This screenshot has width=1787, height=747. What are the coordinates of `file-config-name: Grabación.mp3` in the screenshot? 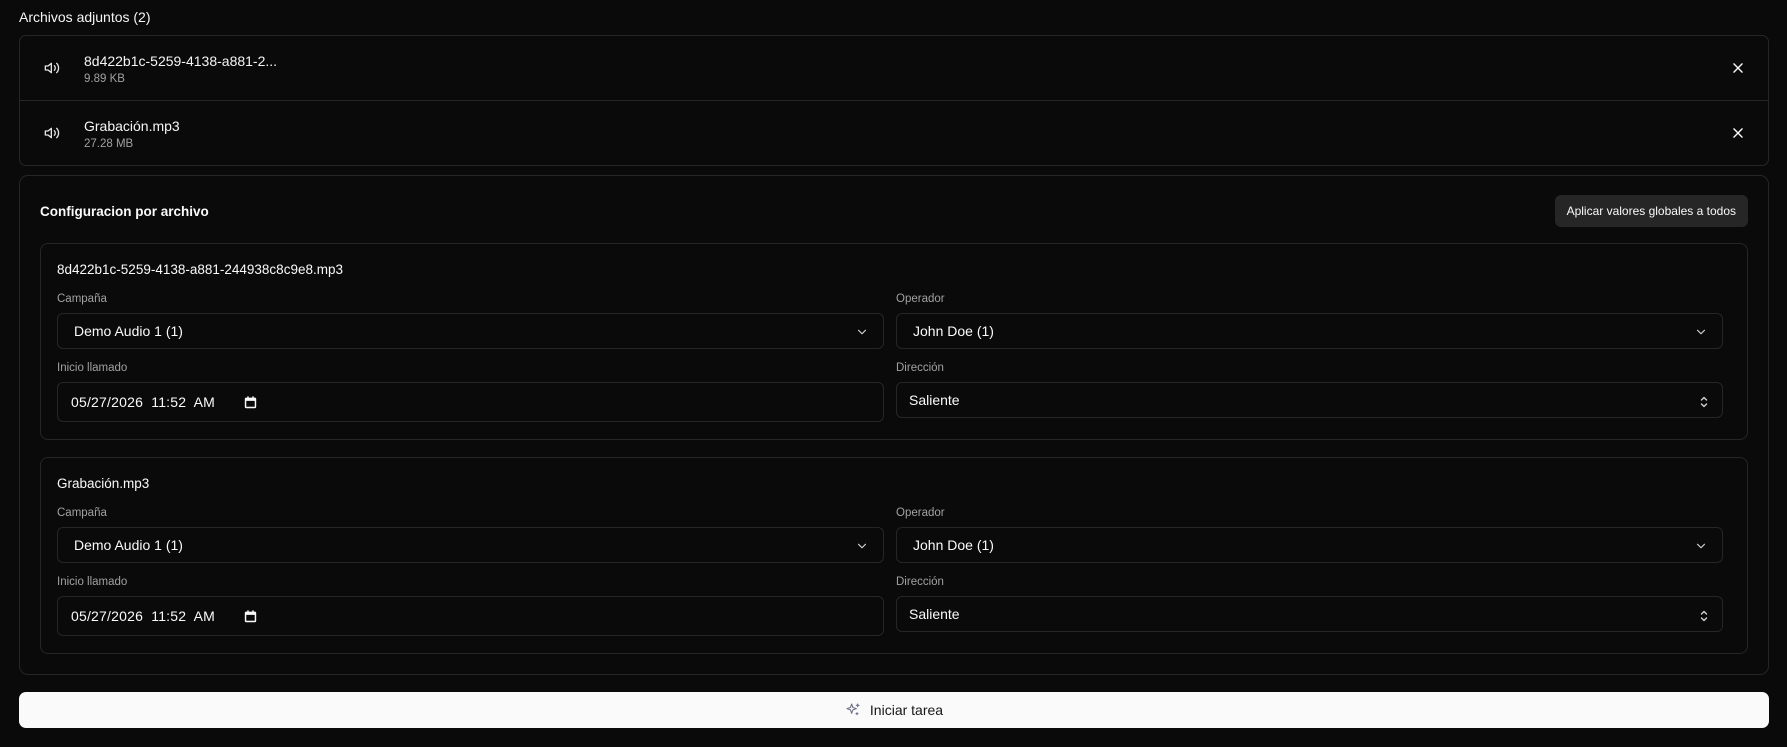 It's located at (103, 483).